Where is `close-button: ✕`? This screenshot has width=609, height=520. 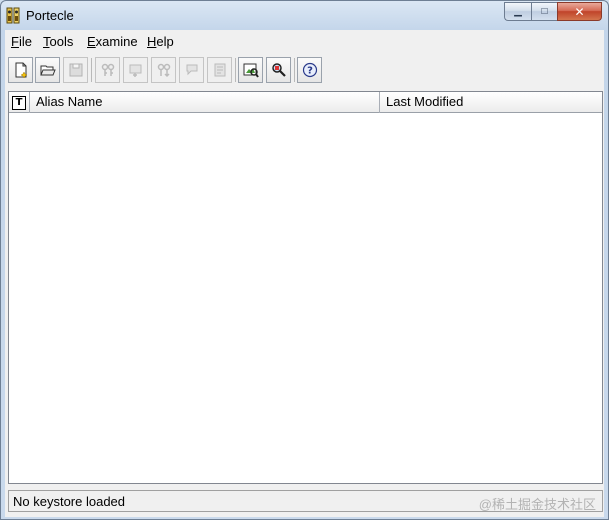 close-button: ✕ is located at coordinates (579, 11).